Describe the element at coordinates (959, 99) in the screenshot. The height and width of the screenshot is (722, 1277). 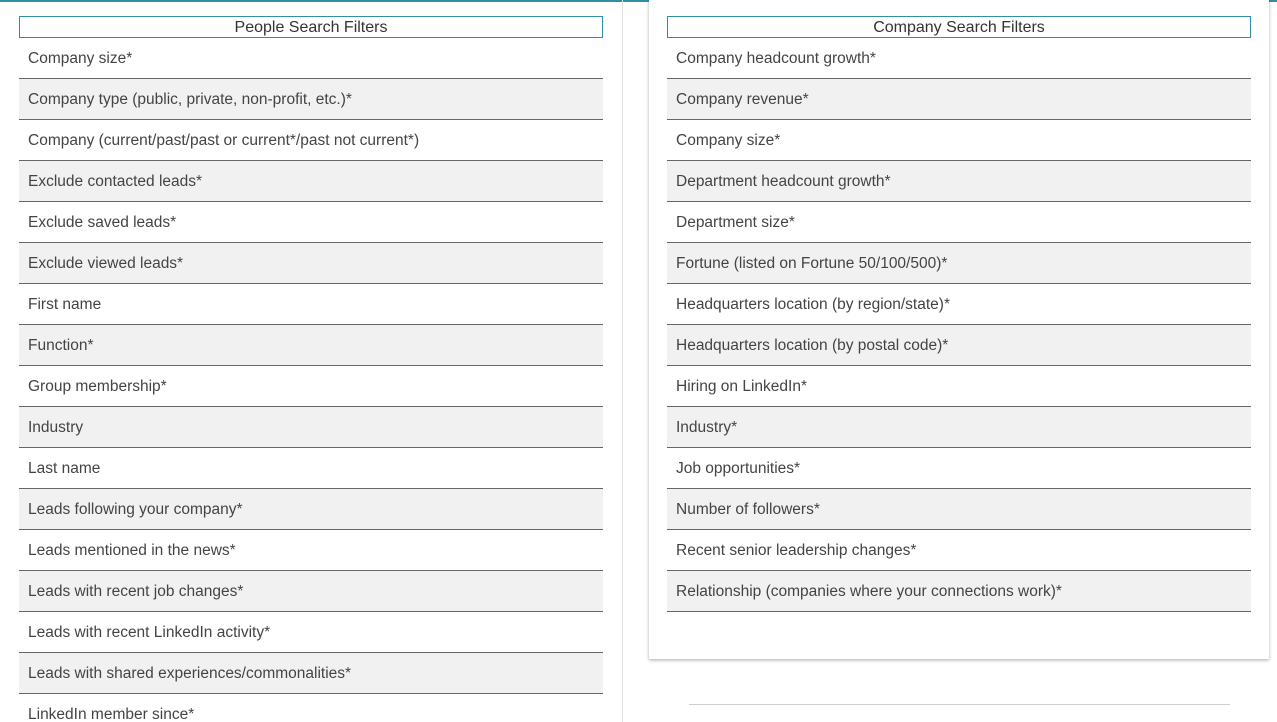
I see `filter-row: Company revenue*` at that location.